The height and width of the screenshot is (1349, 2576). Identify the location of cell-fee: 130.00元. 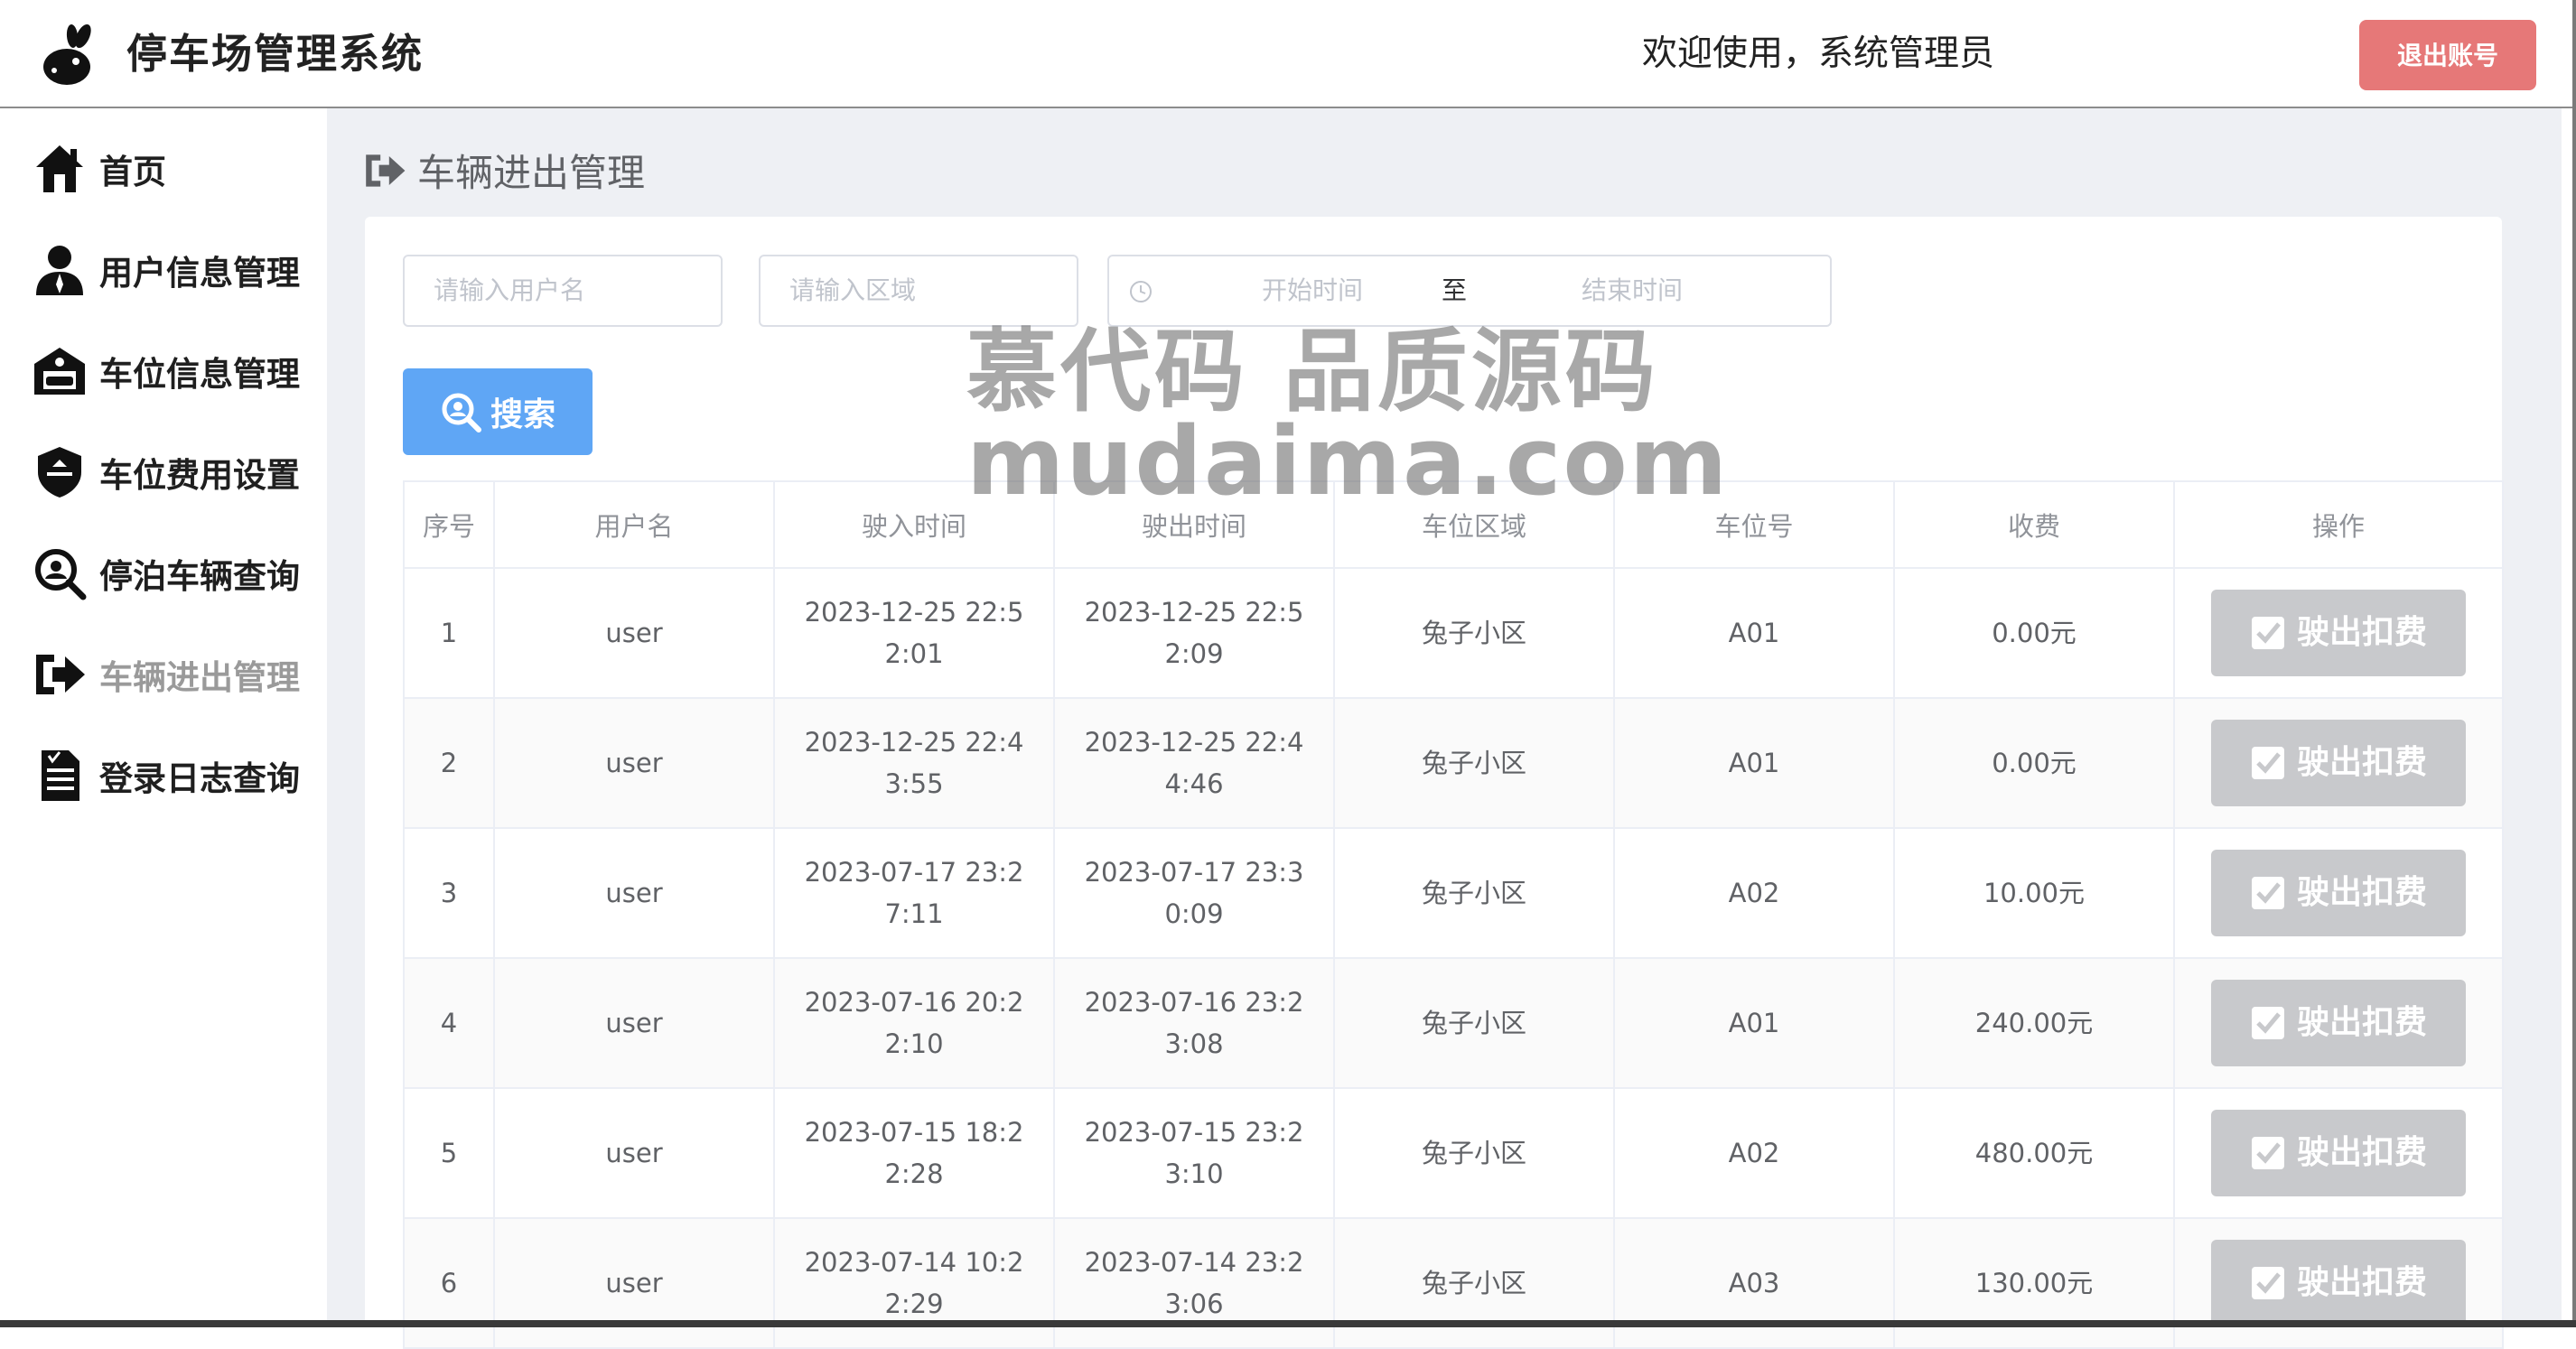
(2034, 1283).